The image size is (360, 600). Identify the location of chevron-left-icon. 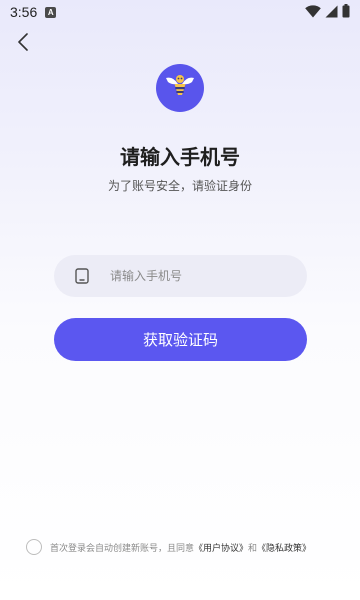
(24, 44).